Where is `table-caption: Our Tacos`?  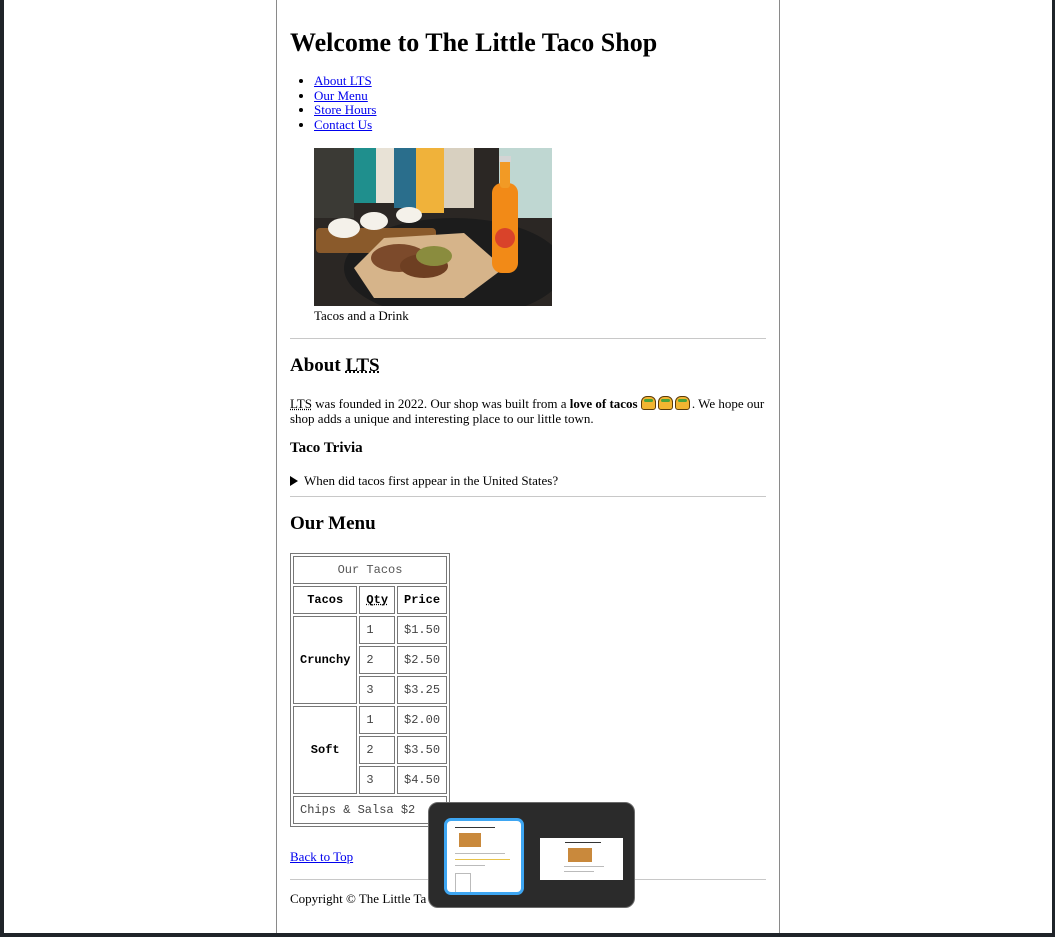
table-caption: Our Tacos is located at coordinates (370, 570).